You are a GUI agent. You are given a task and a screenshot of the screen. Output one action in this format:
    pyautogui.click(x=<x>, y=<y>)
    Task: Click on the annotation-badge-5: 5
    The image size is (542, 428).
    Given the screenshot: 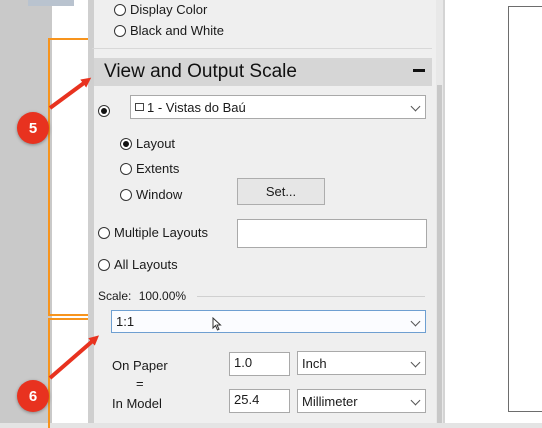 What is the action you would take?
    pyautogui.click(x=33, y=128)
    